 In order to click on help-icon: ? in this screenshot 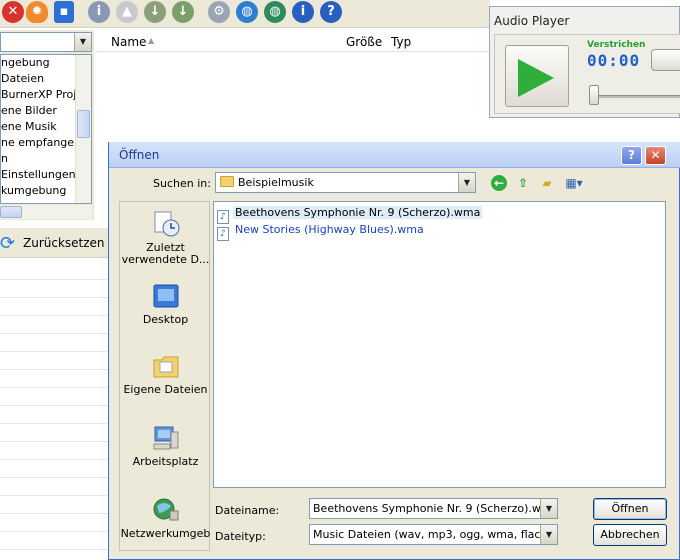, I will do `click(331, 12)`.